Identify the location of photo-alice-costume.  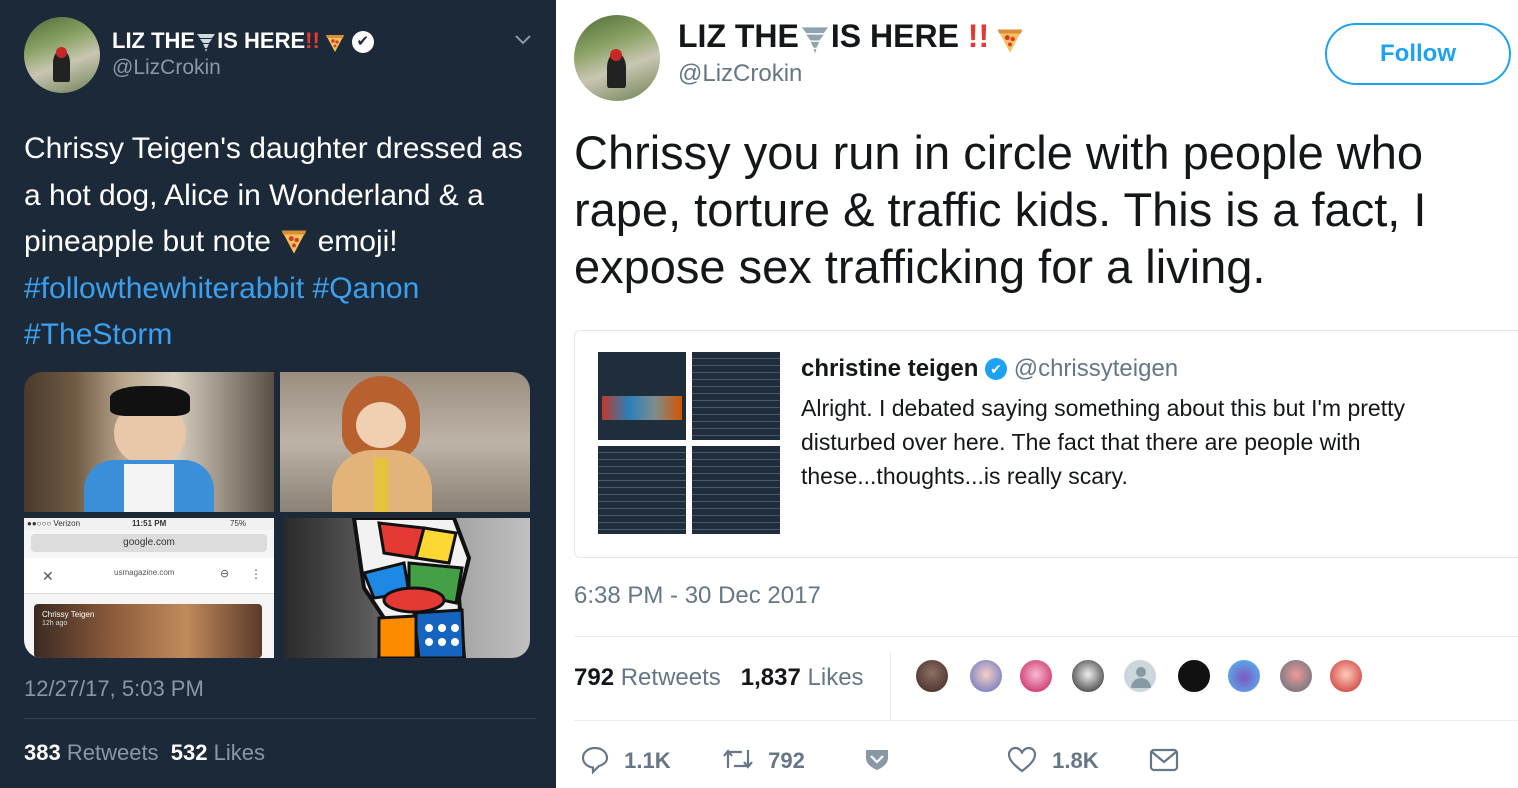
(149, 442).